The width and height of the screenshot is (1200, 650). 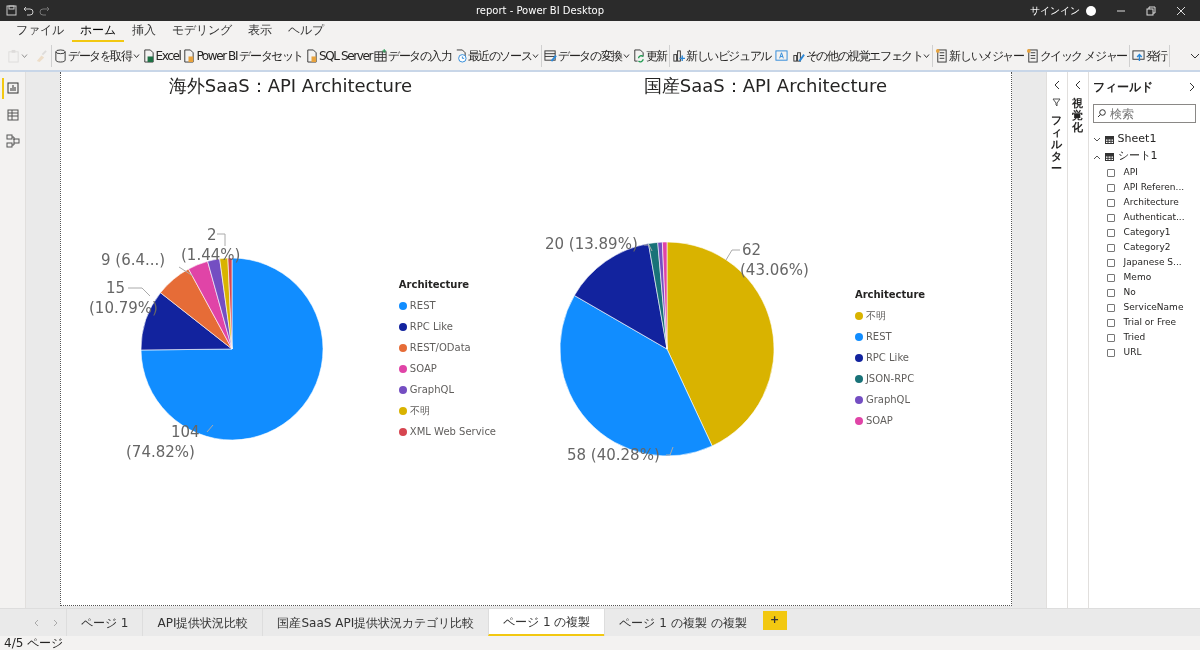 What do you see at coordinates (1150, 322) in the screenshot?
I see `field-name: Trial or Free` at bounding box center [1150, 322].